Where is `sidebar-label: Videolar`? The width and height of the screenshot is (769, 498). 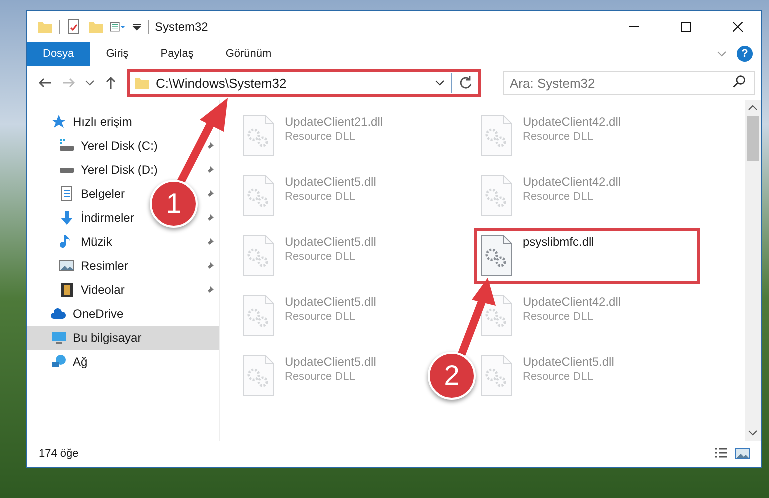 sidebar-label: Videolar is located at coordinates (103, 290).